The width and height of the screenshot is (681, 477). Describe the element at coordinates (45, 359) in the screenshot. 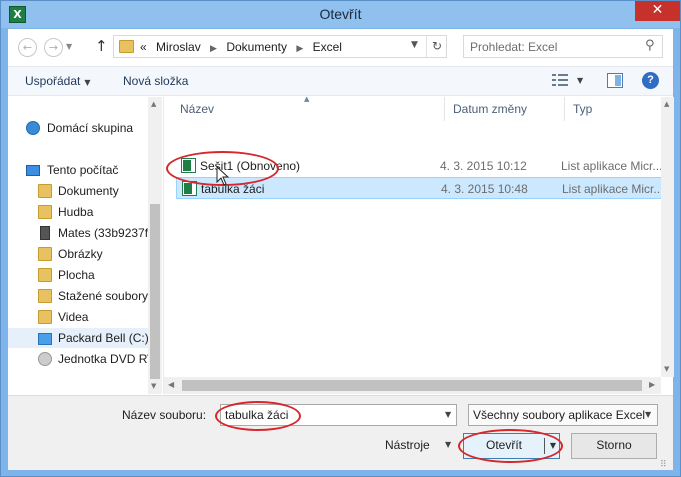

I see `dvd-drive-icon` at that location.